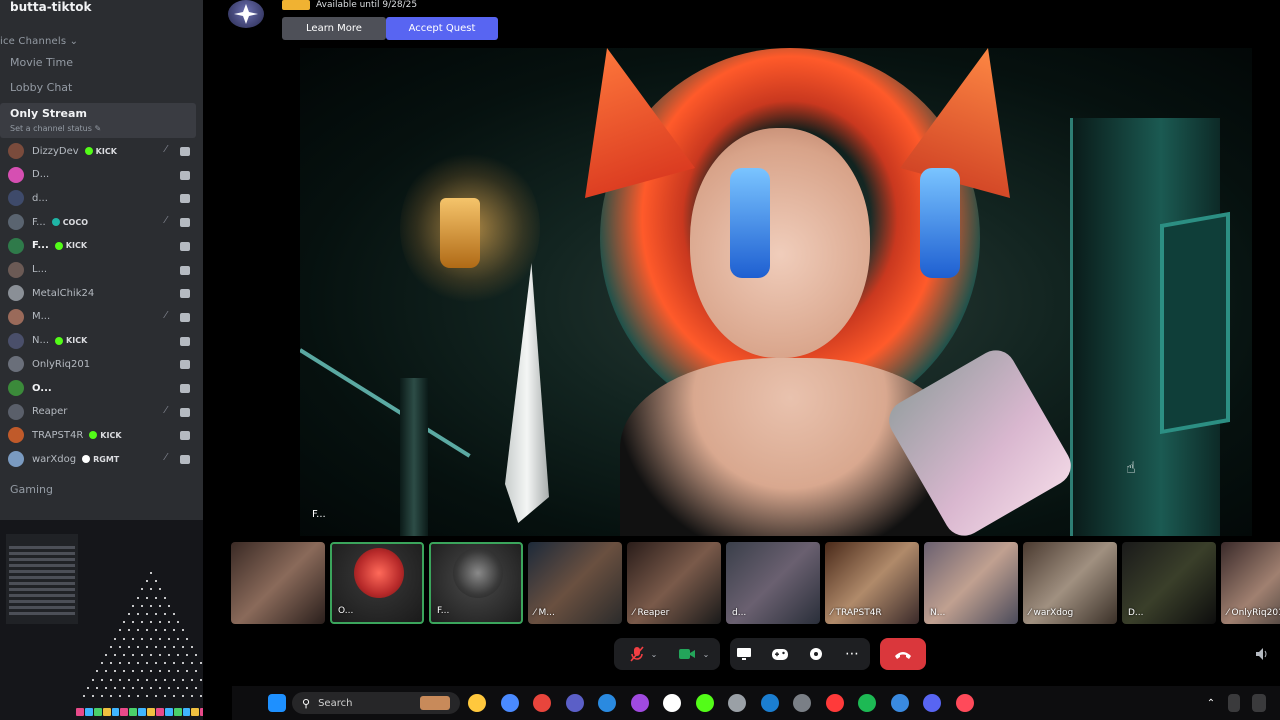  What do you see at coordinates (41, 87) in the screenshot?
I see `channel-lobby-chat: Lobby Chat` at bounding box center [41, 87].